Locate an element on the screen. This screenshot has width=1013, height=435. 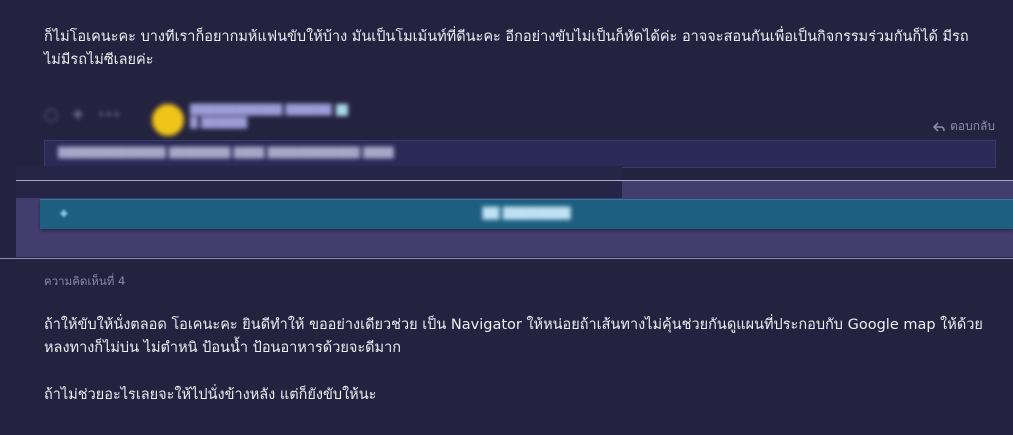
reply-action-icons: ◯ ✚ ••• is located at coordinates (82, 115).